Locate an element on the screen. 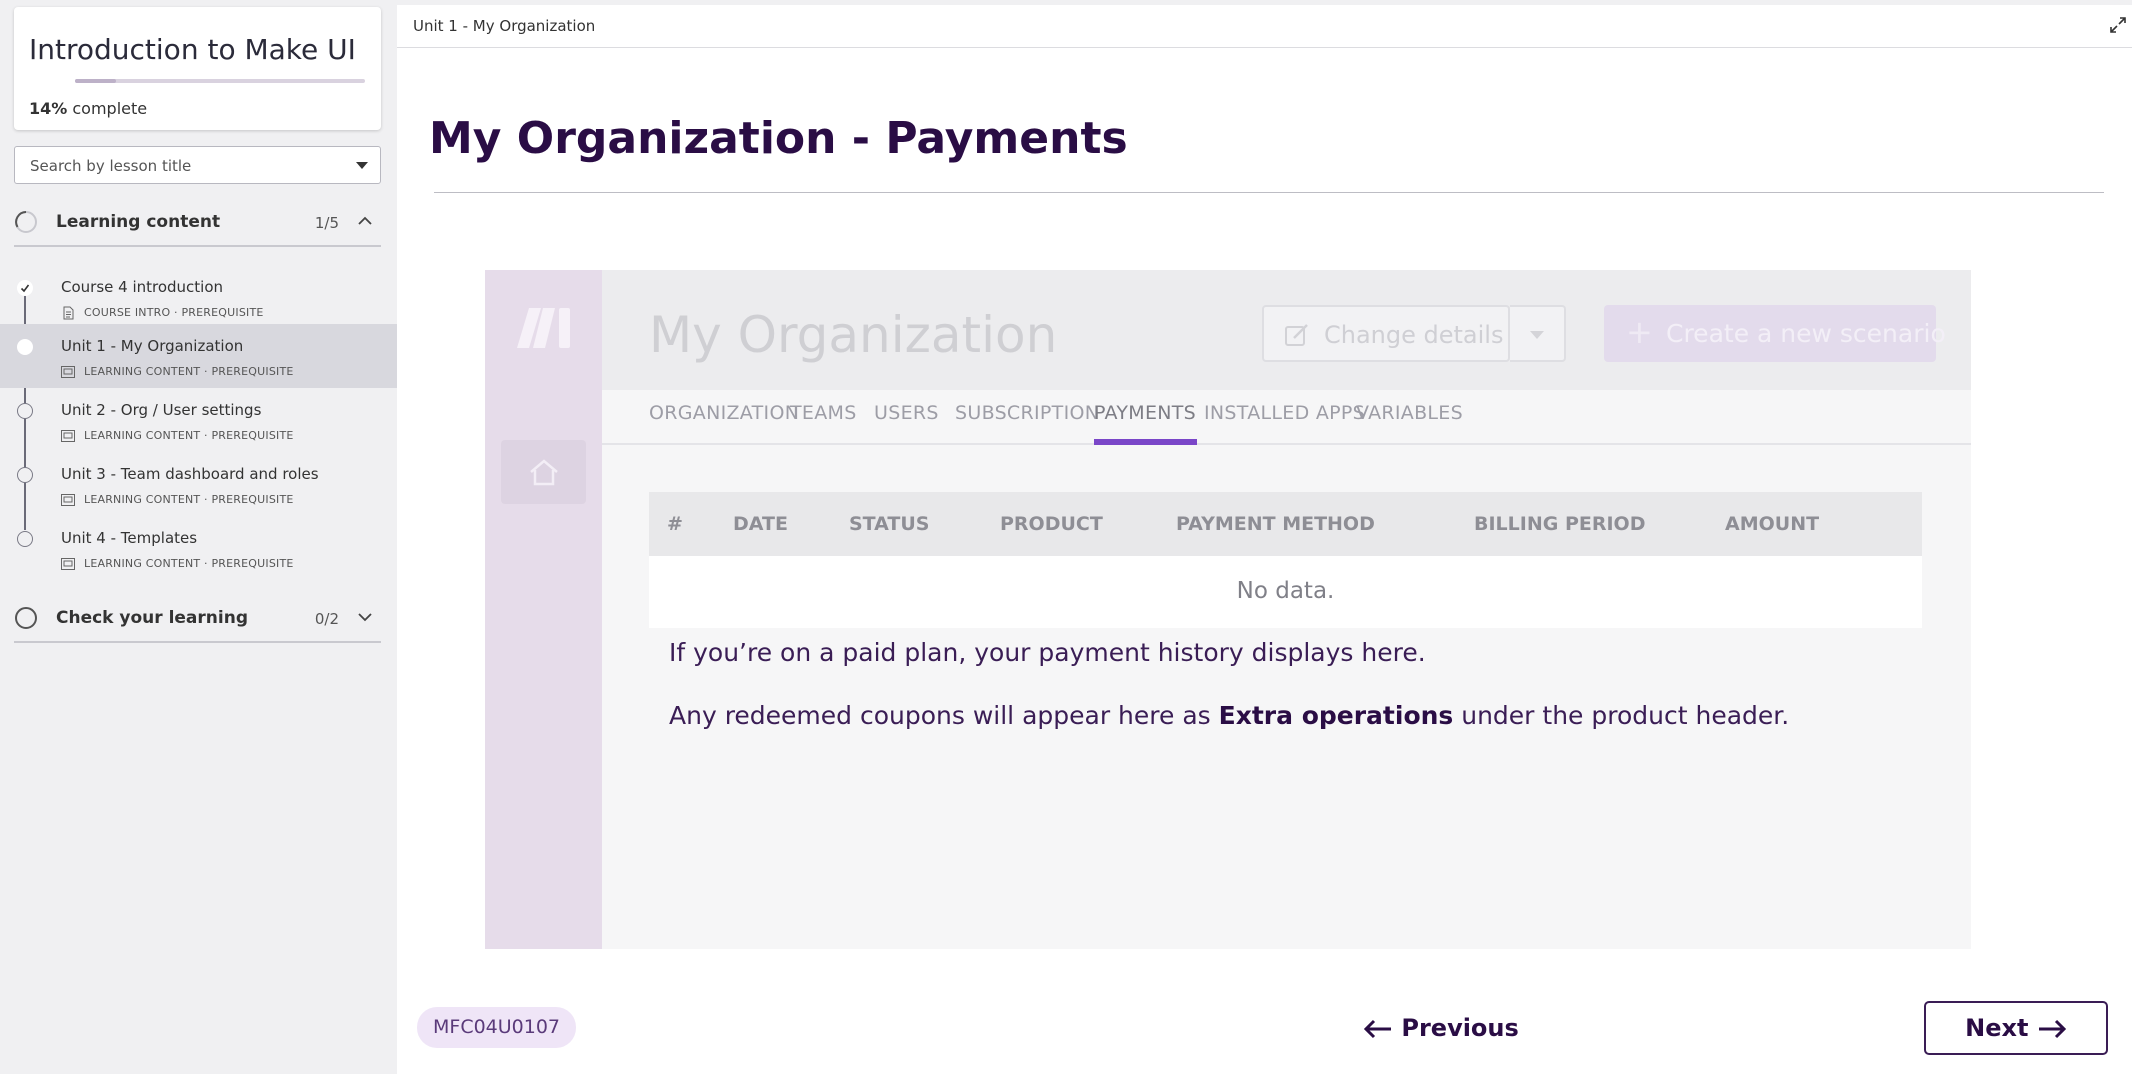 The height and width of the screenshot is (1074, 2132). arrow-left-icon is located at coordinates (1377, 1029).